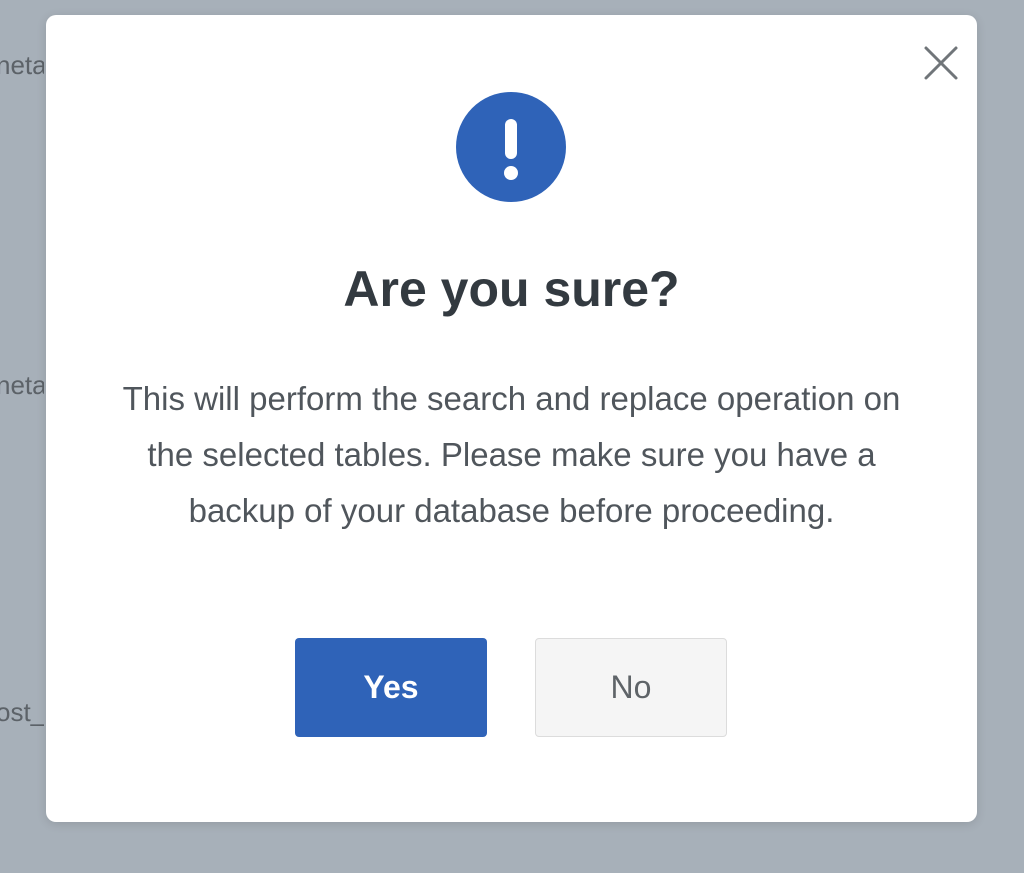 This screenshot has height=873, width=1024. What do you see at coordinates (22, 712) in the screenshot?
I see `background-text: ost_` at bounding box center [22, 712].